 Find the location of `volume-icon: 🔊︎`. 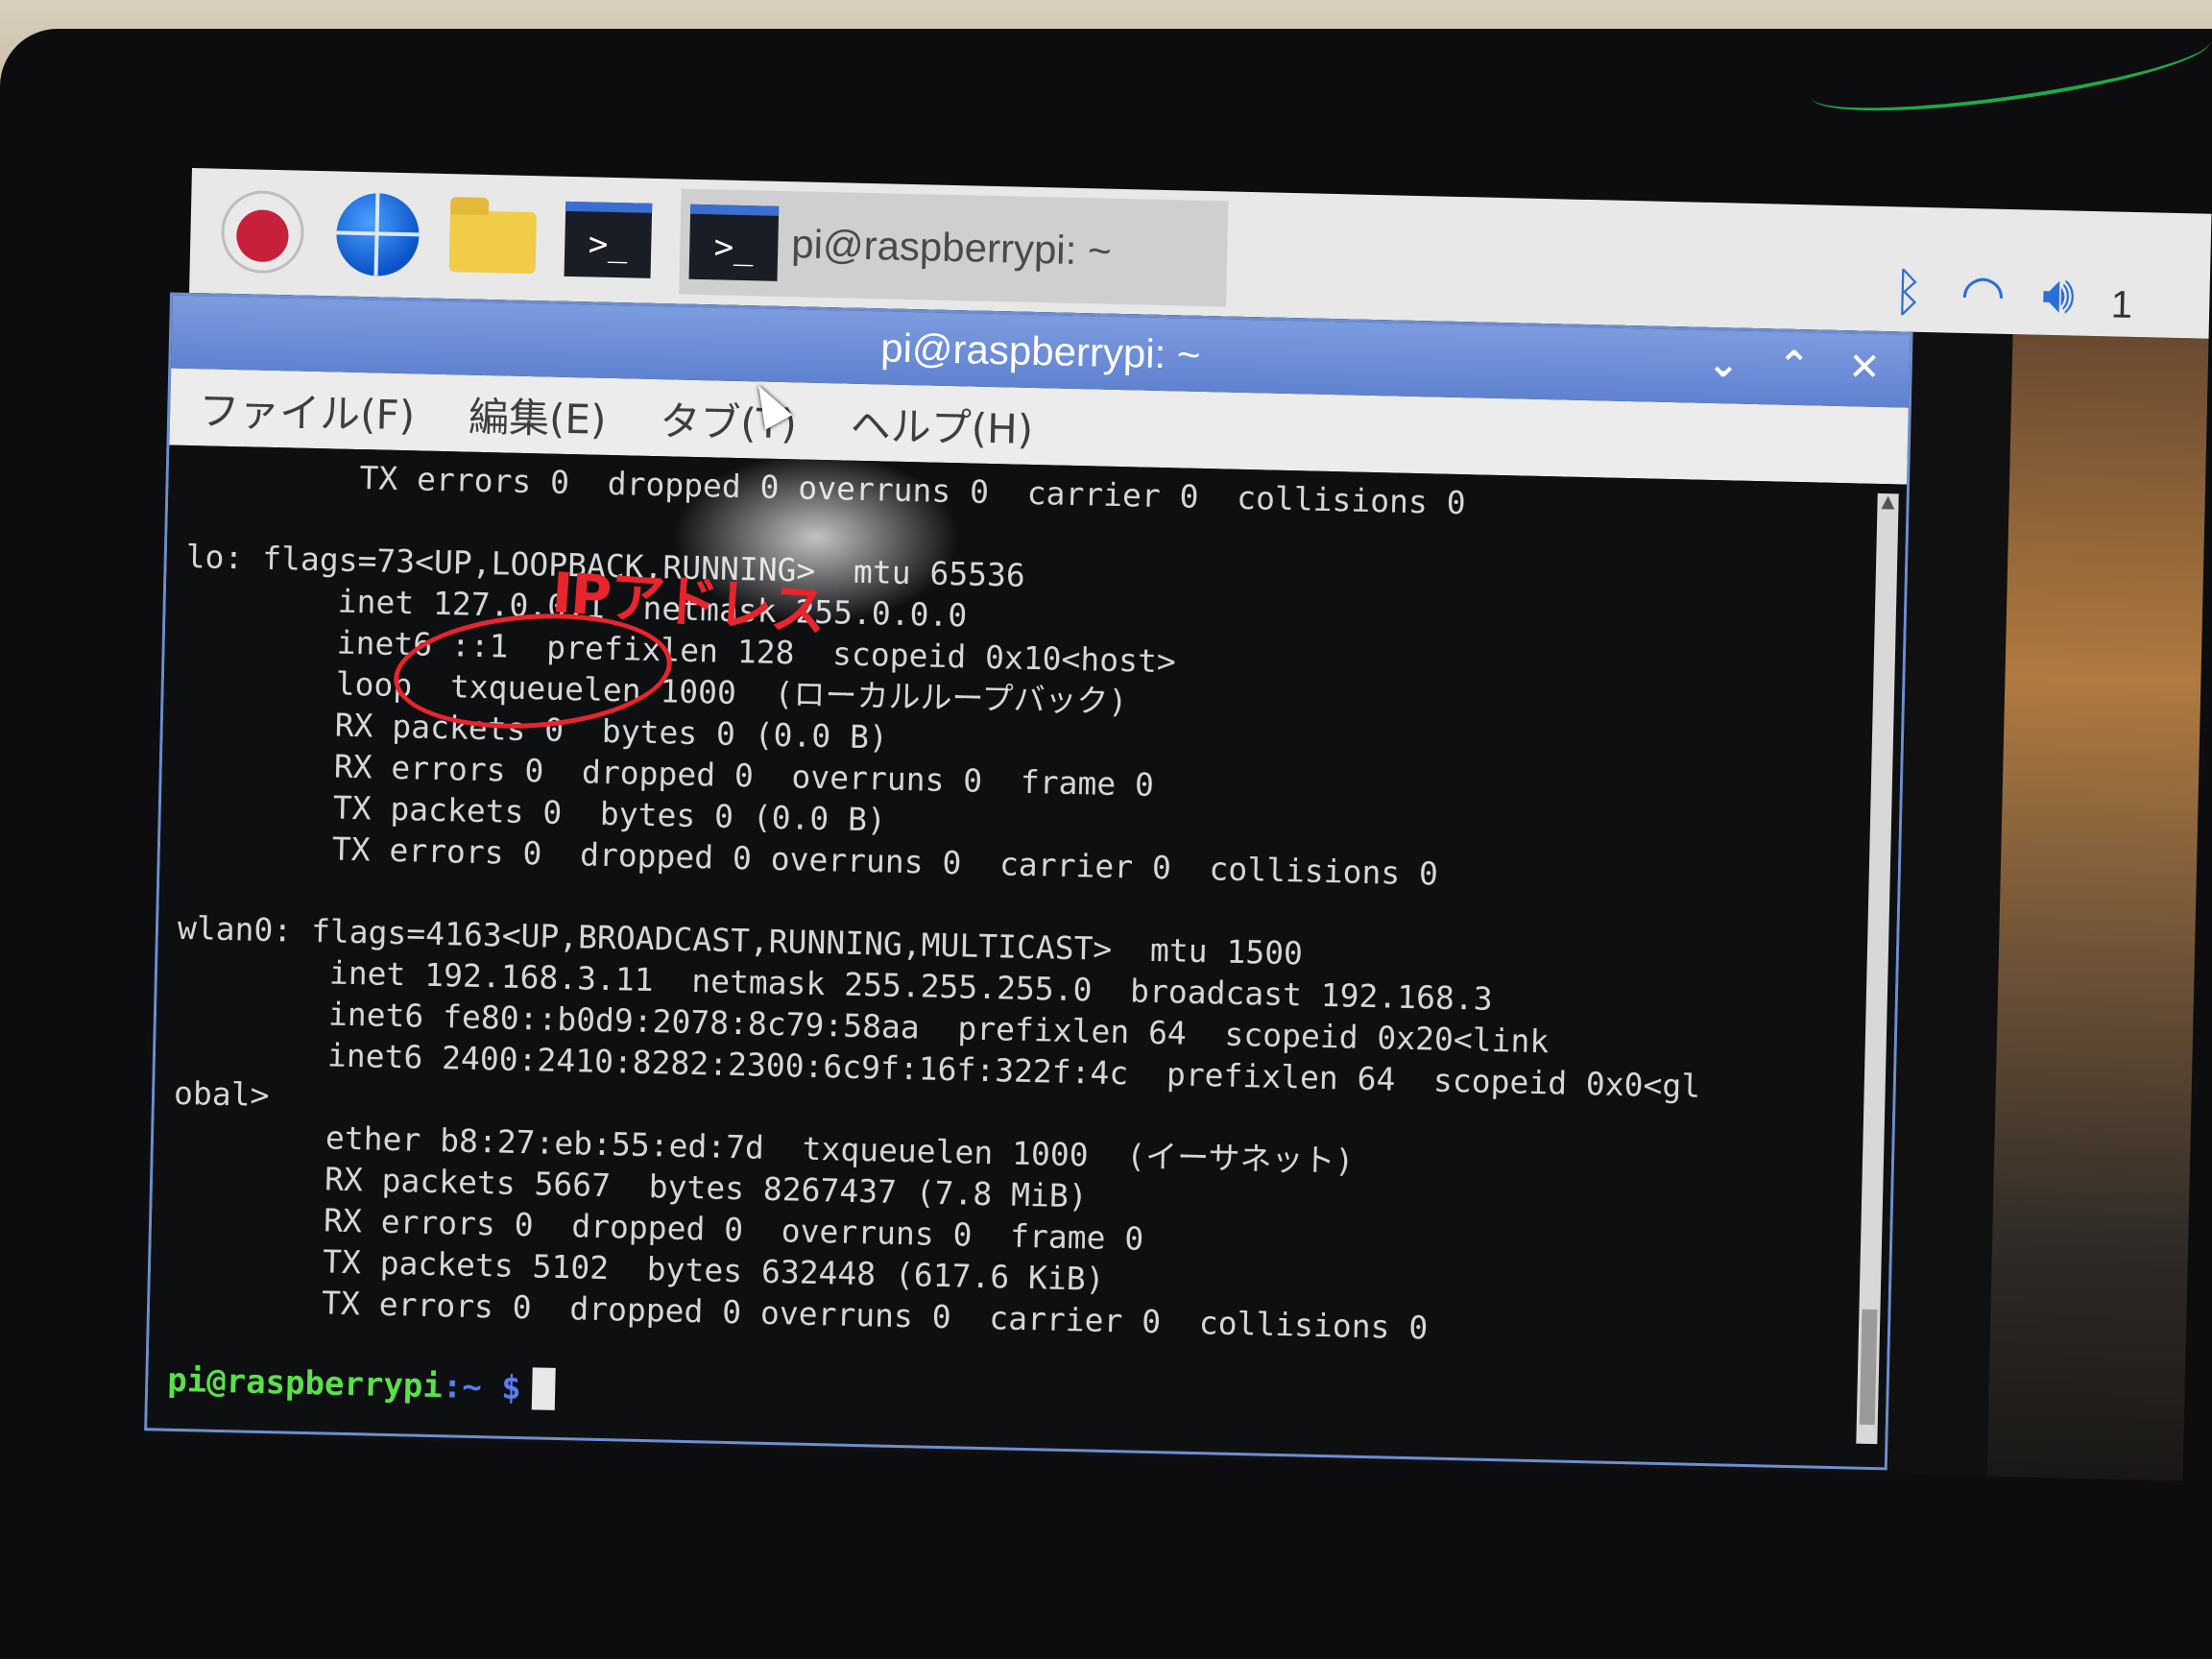

volume-icon: 🔊︎ is located at coordinates (2058, 295).